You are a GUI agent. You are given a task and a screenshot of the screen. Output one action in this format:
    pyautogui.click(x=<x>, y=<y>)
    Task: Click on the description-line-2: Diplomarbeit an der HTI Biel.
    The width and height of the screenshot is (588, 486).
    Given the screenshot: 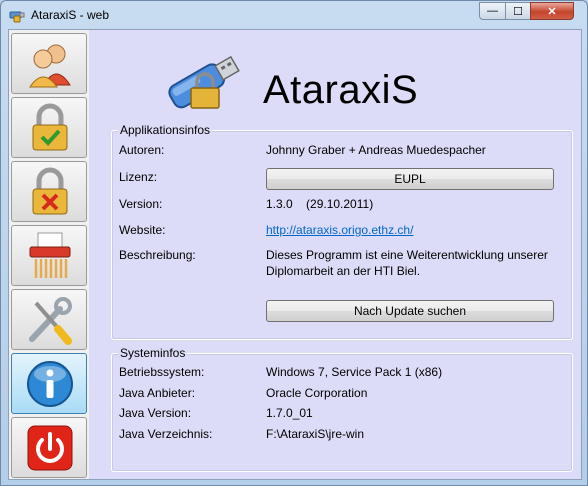 What is the action you would take?
    pyautogui.click(x=343, y=271)
    